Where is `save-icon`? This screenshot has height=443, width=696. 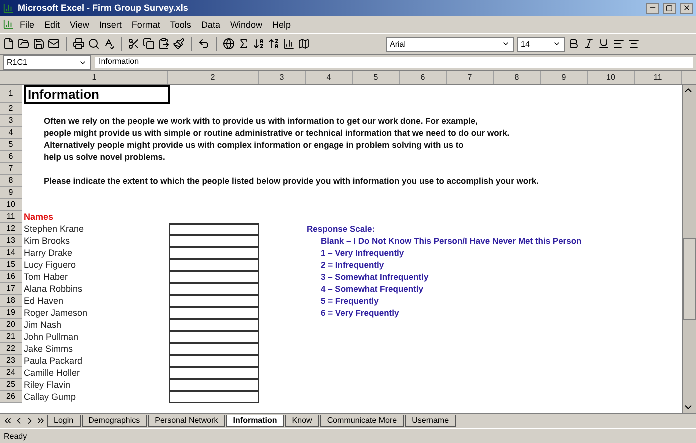 save-icon is located at coordinates (39, 44).